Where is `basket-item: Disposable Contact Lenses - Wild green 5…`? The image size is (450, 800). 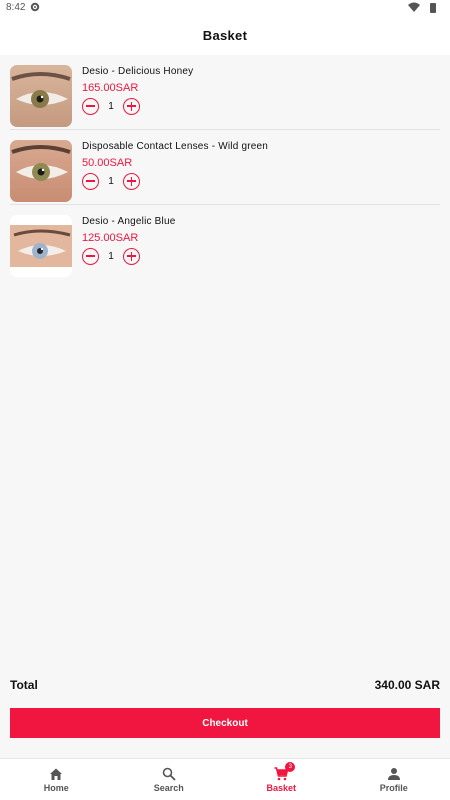
basket-item: Disposable Contact Lenses - Wild green 5… is located at coordinates (225, 167).